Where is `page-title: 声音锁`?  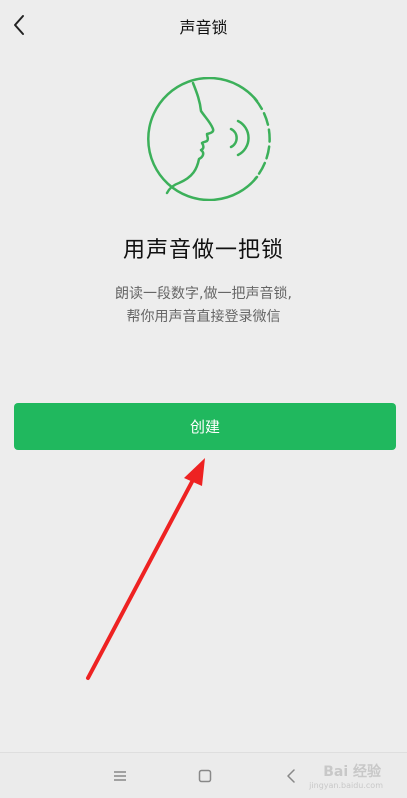
page-title: 声音锁 is located at coordinates (203, 27).